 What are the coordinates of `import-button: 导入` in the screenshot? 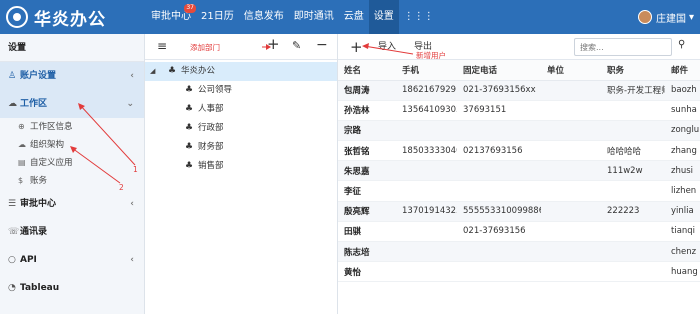 It's located at (387, 47).